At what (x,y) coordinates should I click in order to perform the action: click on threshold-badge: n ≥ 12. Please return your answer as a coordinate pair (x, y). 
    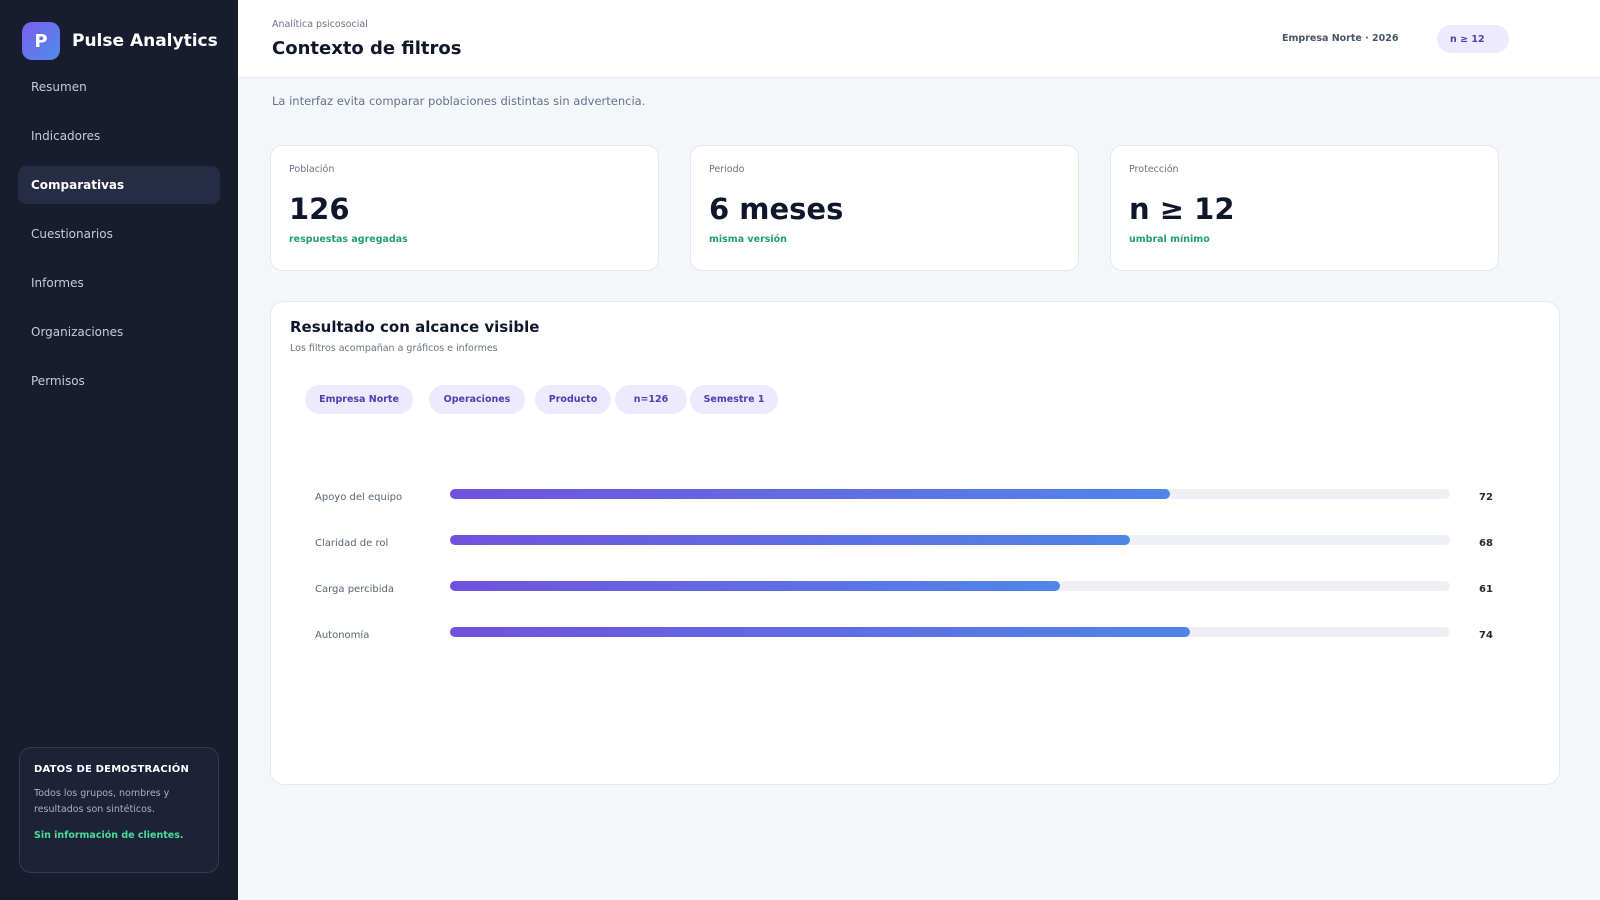
    Looking at the image, I should click on (1473, 39).